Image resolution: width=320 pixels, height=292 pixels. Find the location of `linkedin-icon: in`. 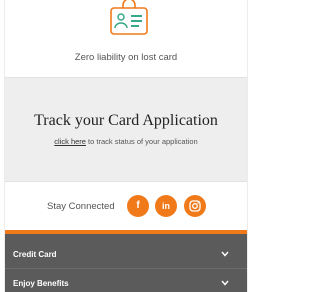

linkedin-icon: in is located at coordinates (166, 206).